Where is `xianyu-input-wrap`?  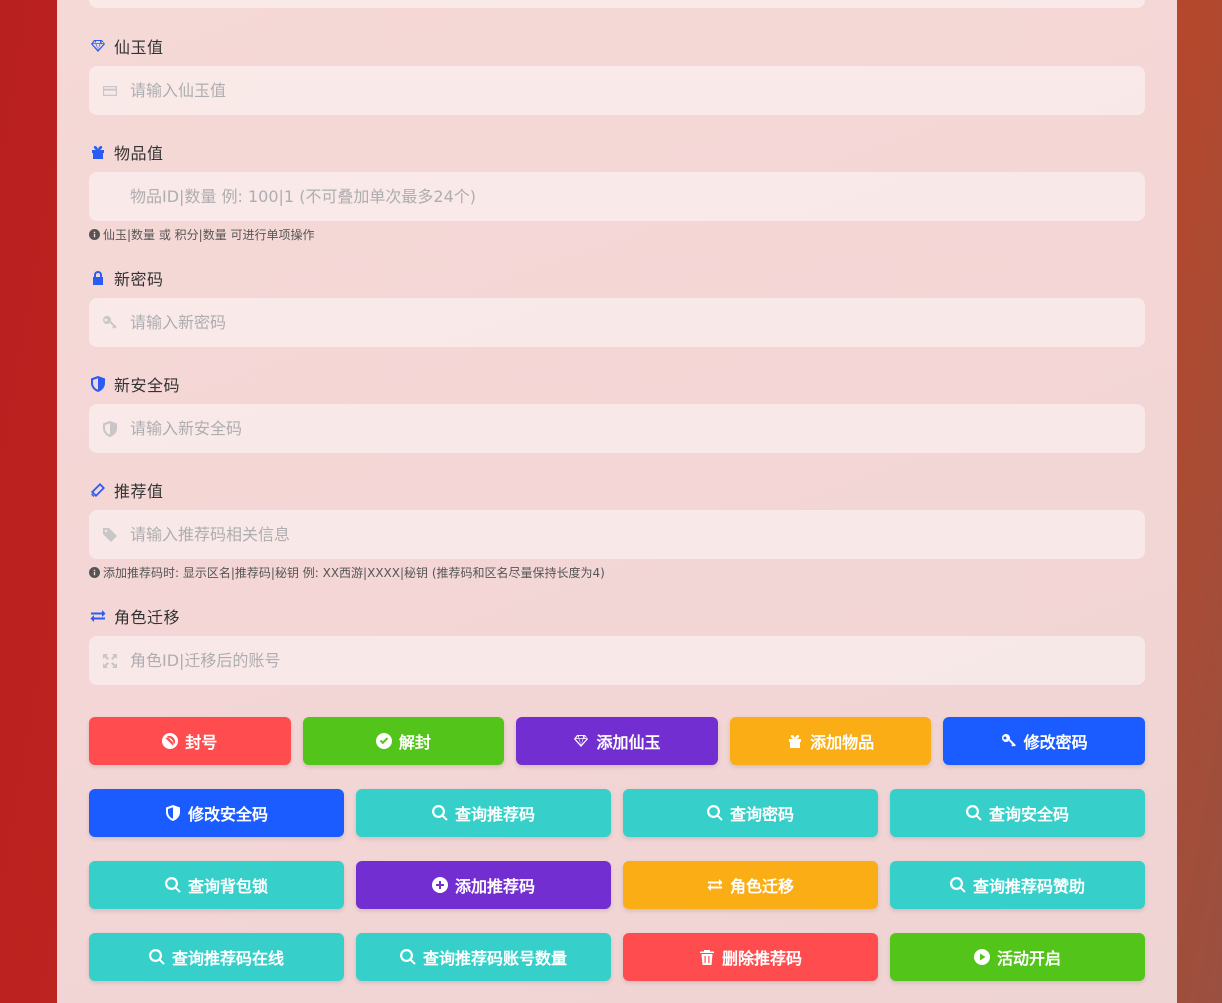 xianyu-input-wrap is located at coordinates (617, 90).